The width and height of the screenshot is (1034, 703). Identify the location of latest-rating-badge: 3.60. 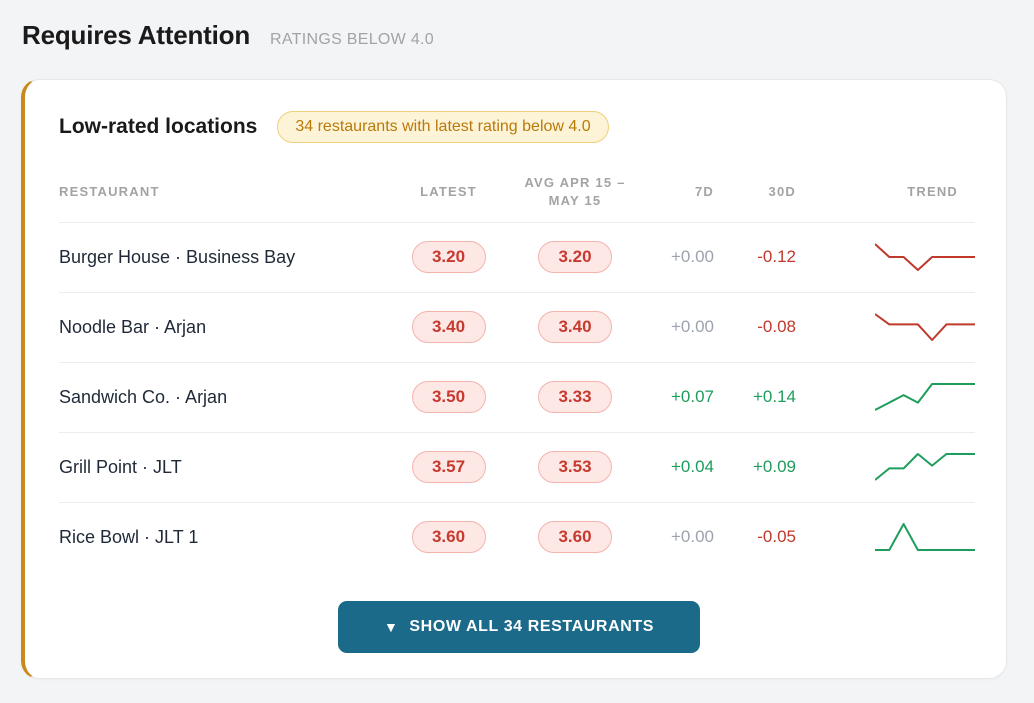
(448, 537).